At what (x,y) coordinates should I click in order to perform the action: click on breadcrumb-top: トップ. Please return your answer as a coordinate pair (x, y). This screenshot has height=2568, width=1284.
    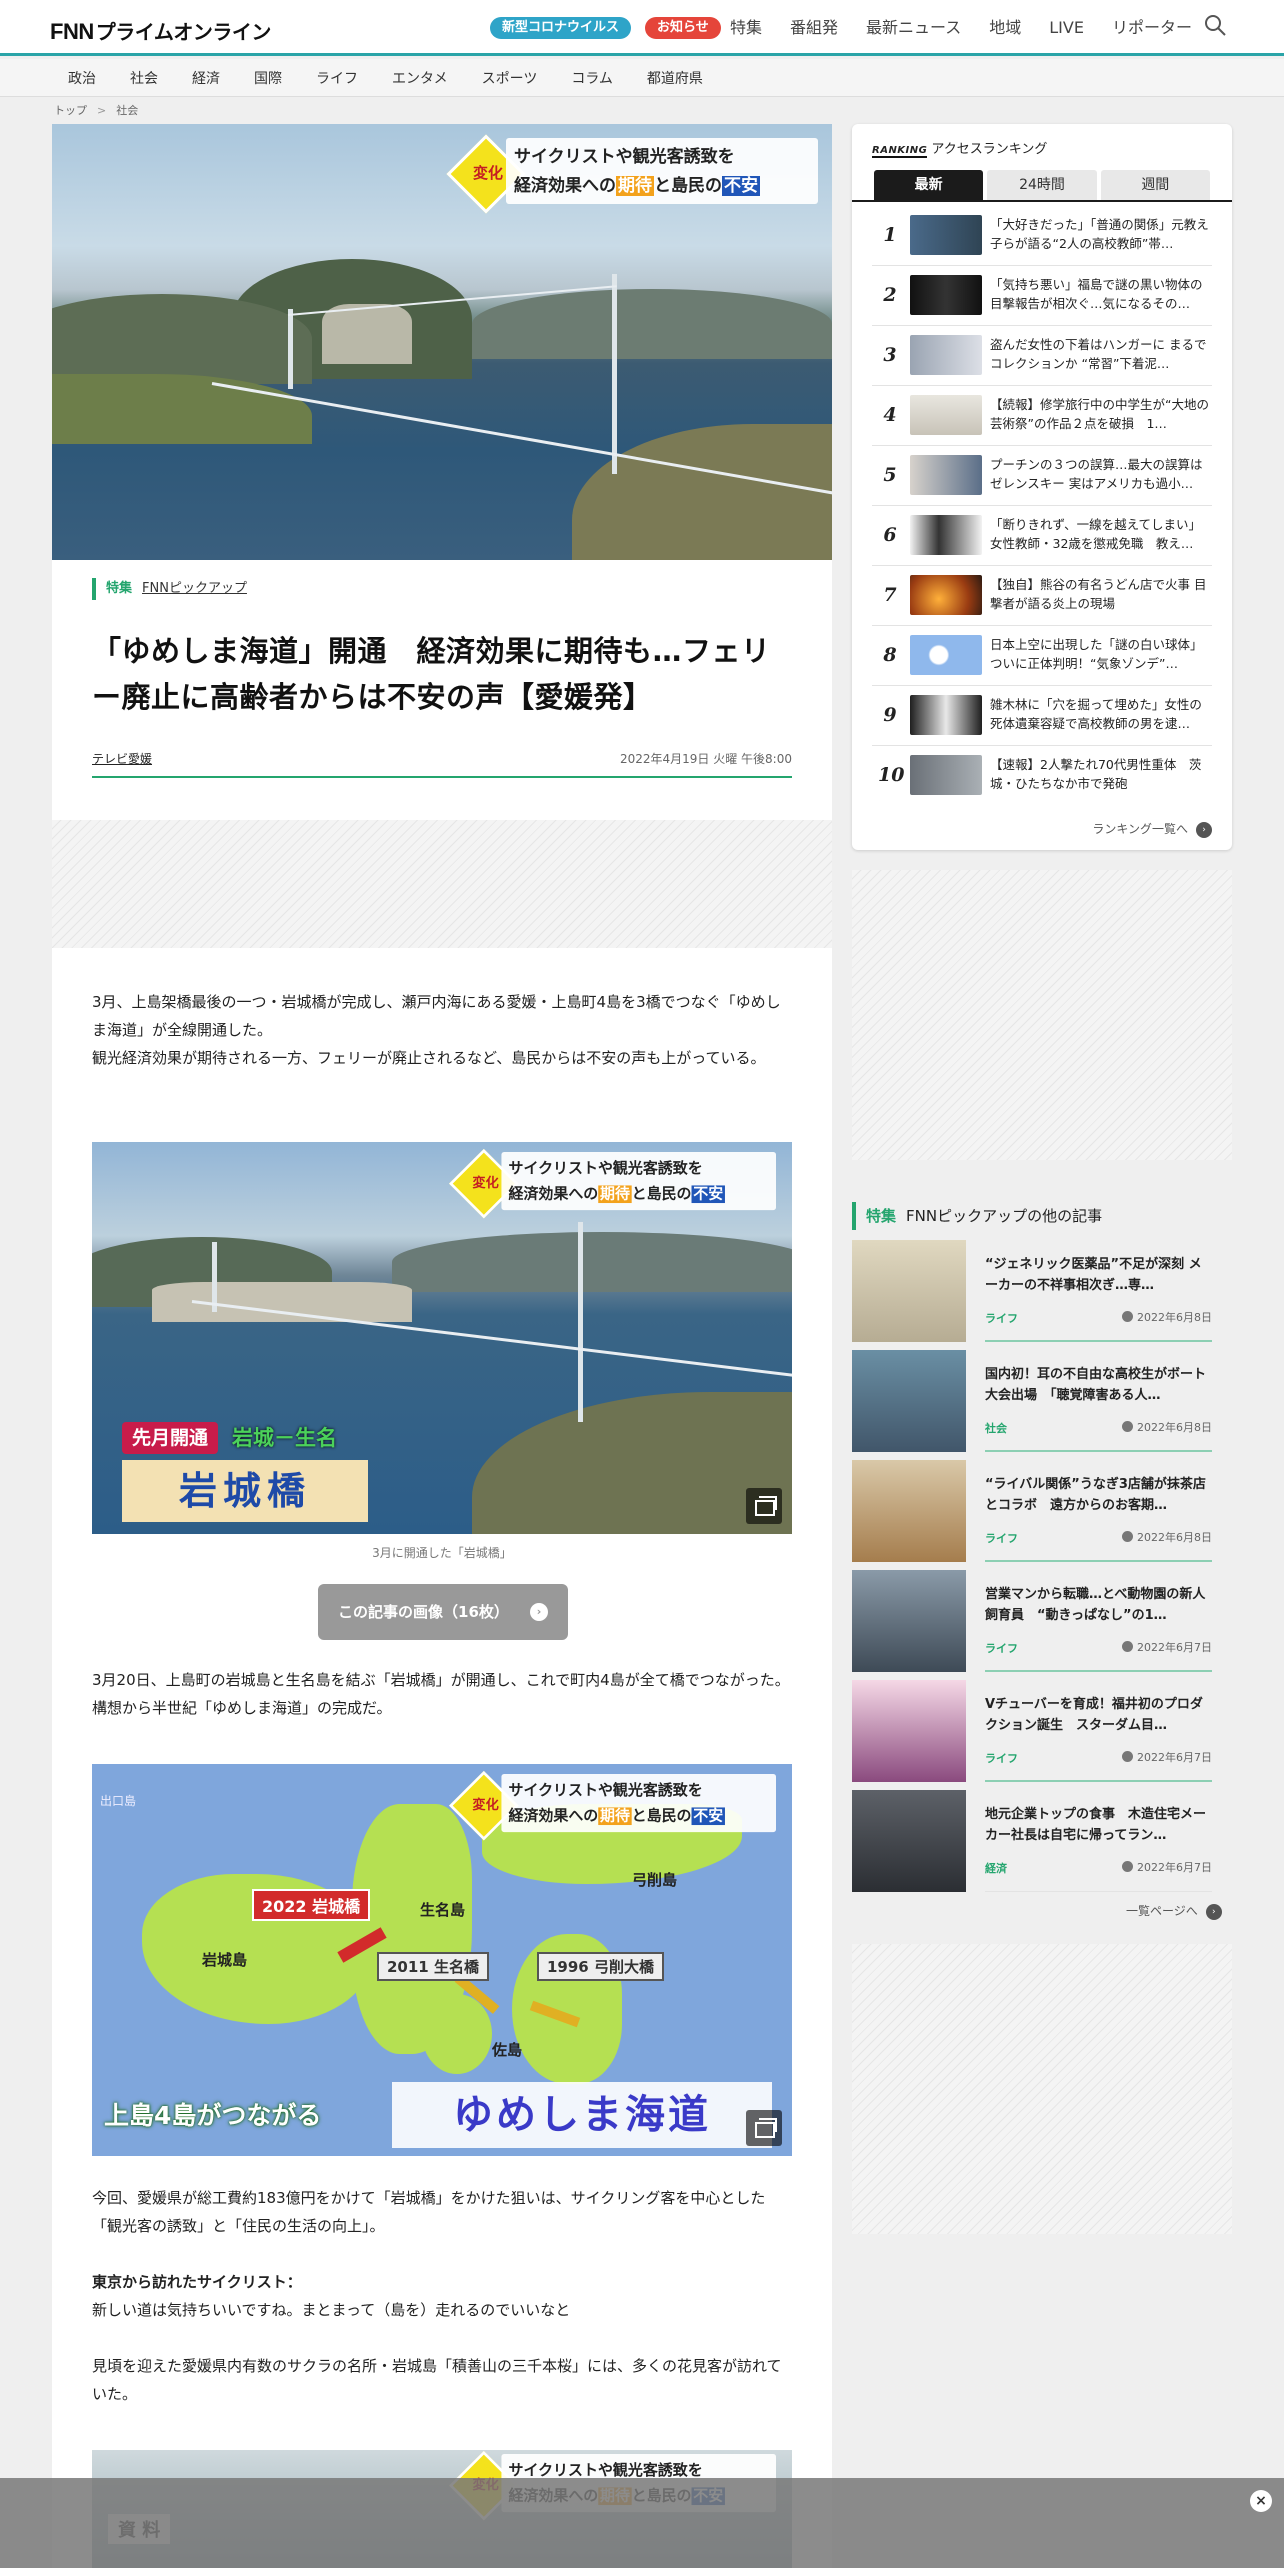
    Looking at the image, I should click on (70, 110).